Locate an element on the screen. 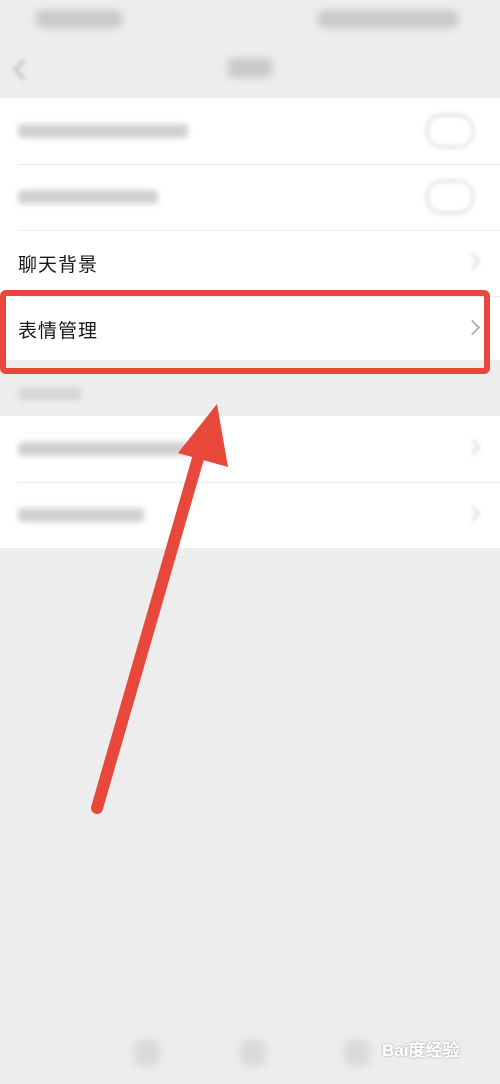 Image resolution: width=500 pixels, height=1084 pixels. status-bar is located at coordinates (250, 20).